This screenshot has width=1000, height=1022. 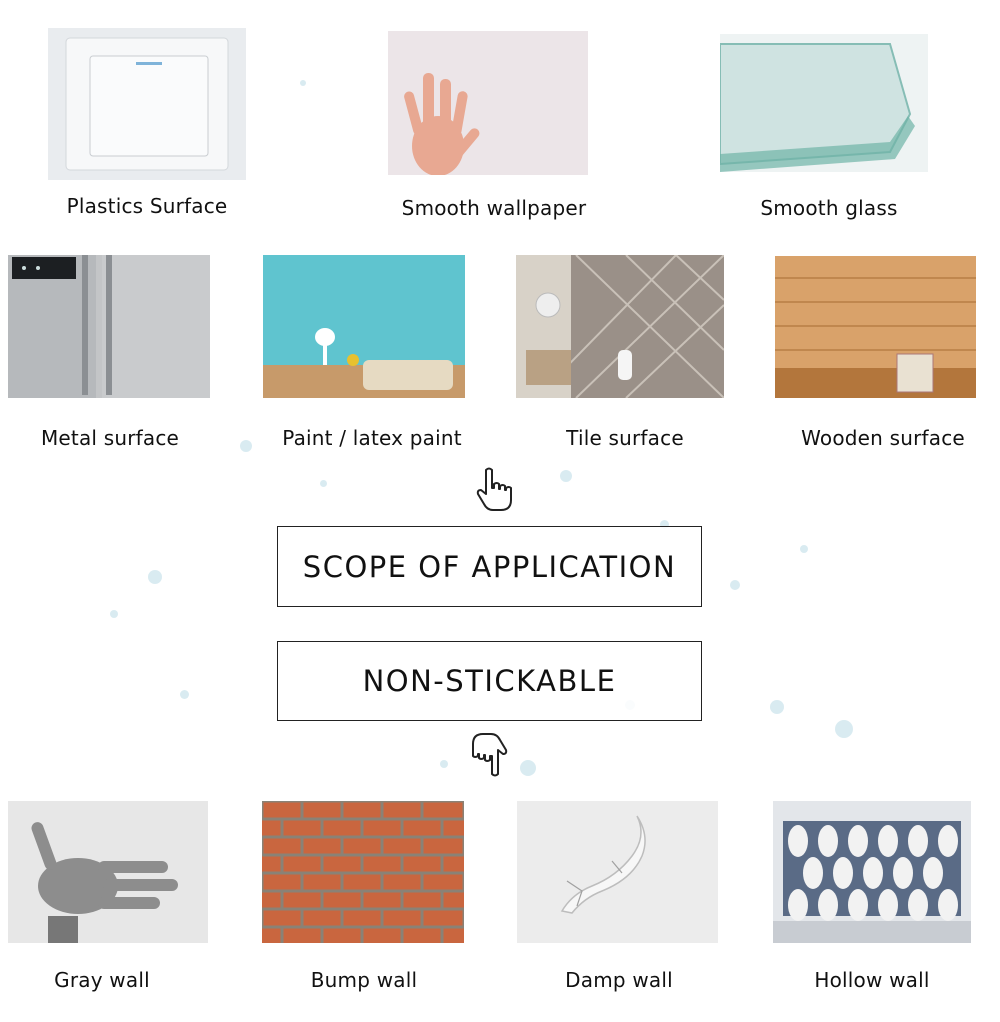 What do you see at coordinates (883, 438) in the screenshot?
I see `caption-wooden-surface: Wooden surface` at bounding box center [883, 438].